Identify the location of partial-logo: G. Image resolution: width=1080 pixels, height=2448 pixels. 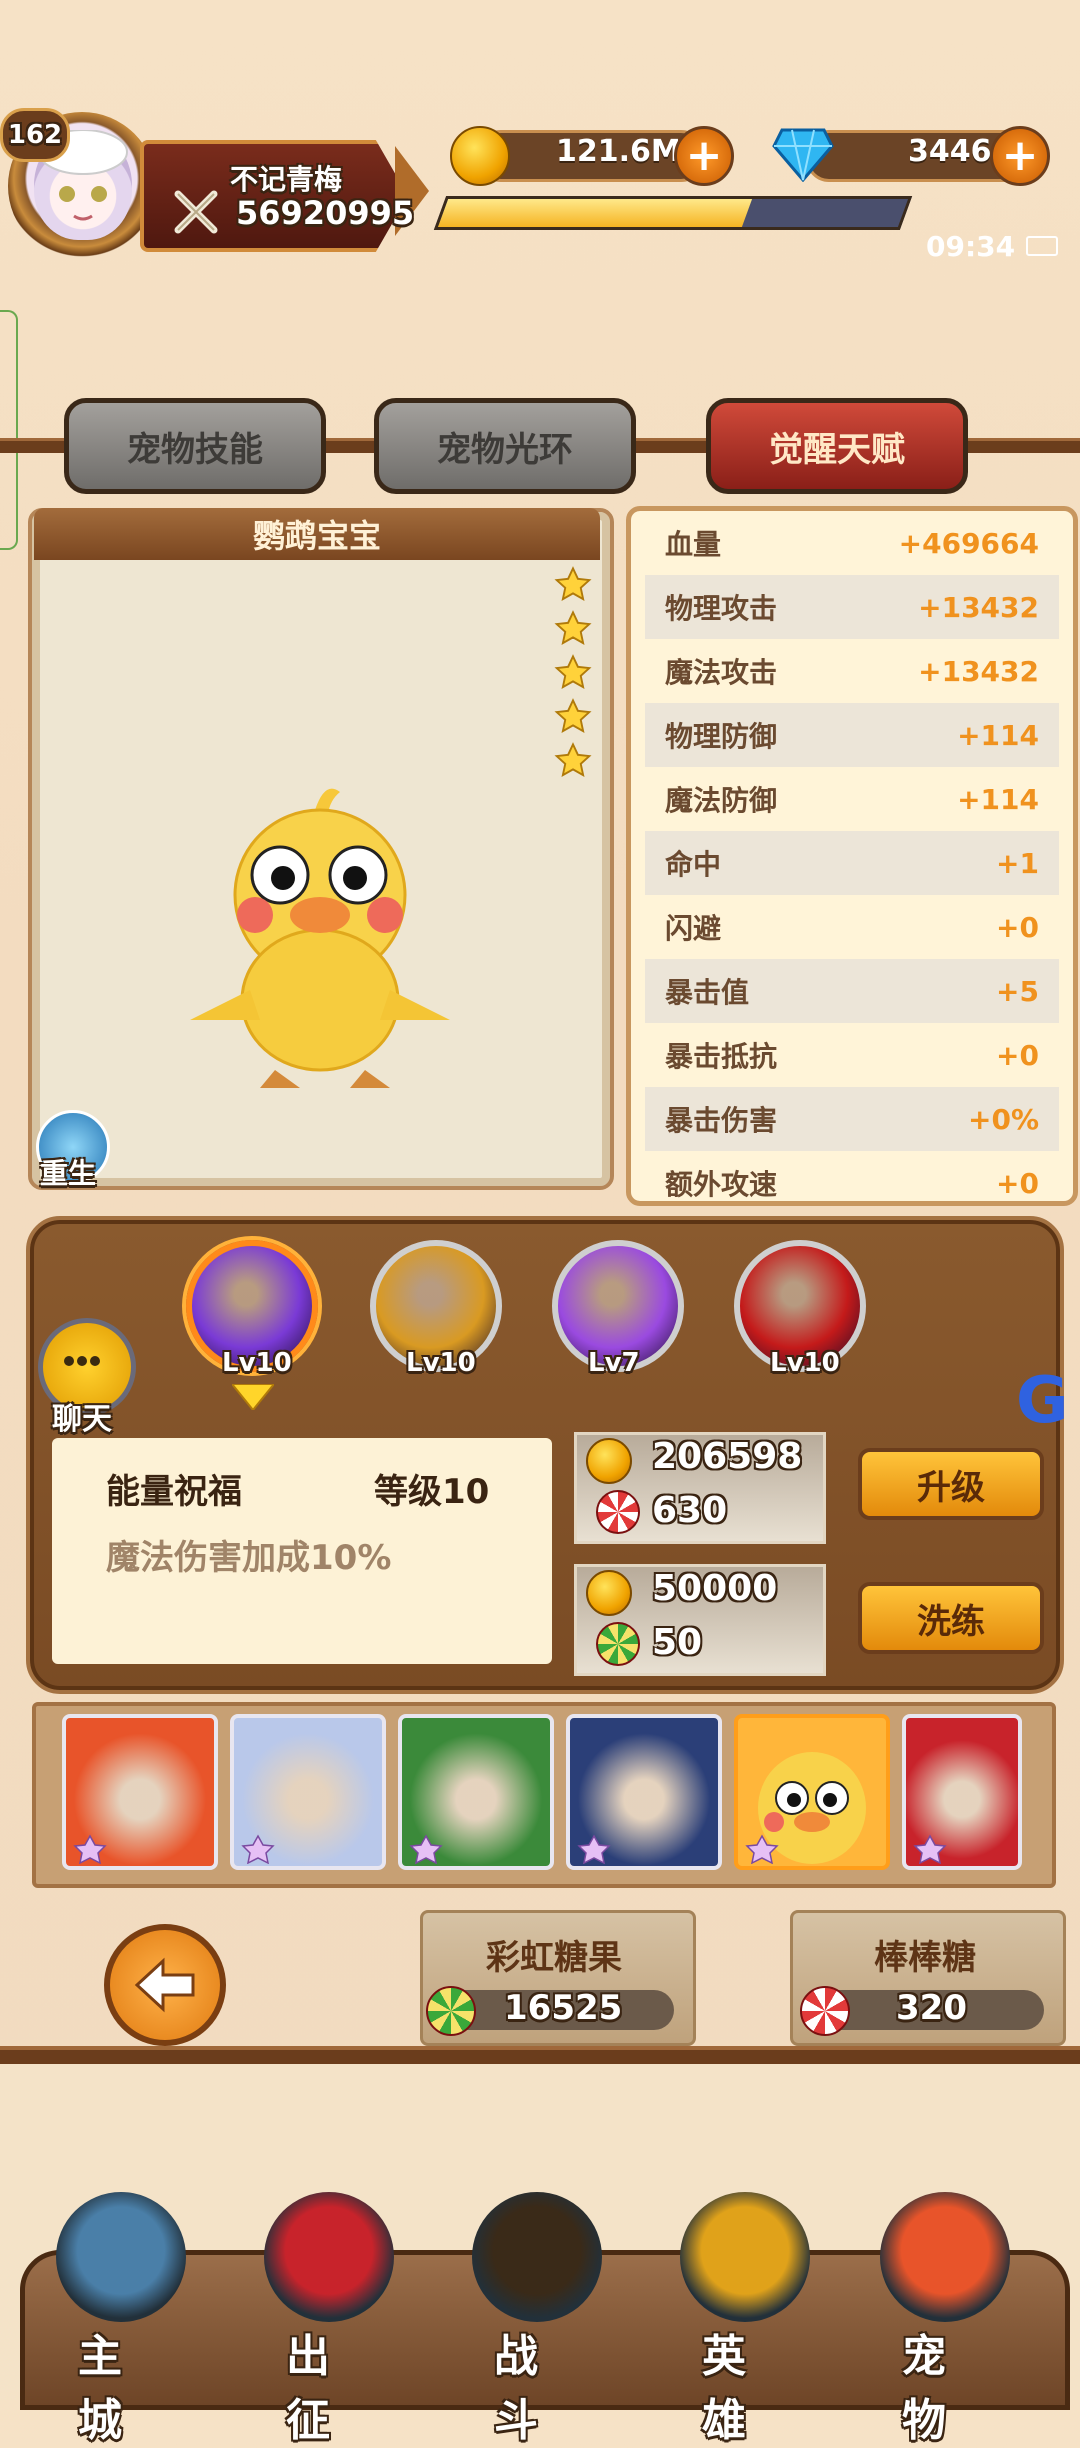
(1042, 1401).